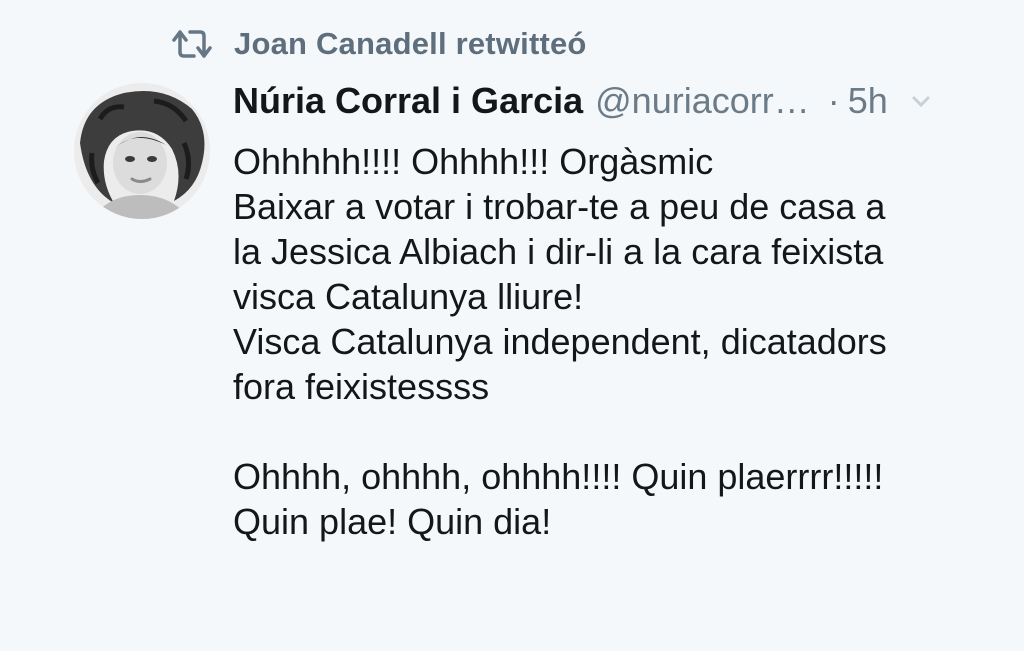  Describe the element at coordinates (361, 386) in the screenshot. I see `tweet-line: fora feixistessss` at that location.